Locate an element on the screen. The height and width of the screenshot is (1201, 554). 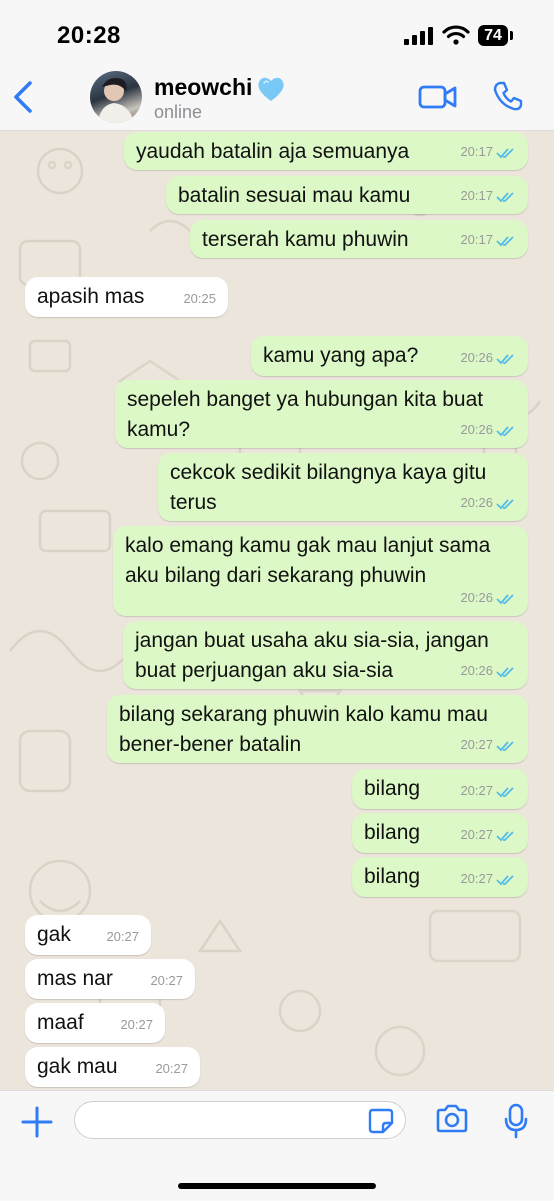
sticker-icon is located at coordinates (381, 1121).